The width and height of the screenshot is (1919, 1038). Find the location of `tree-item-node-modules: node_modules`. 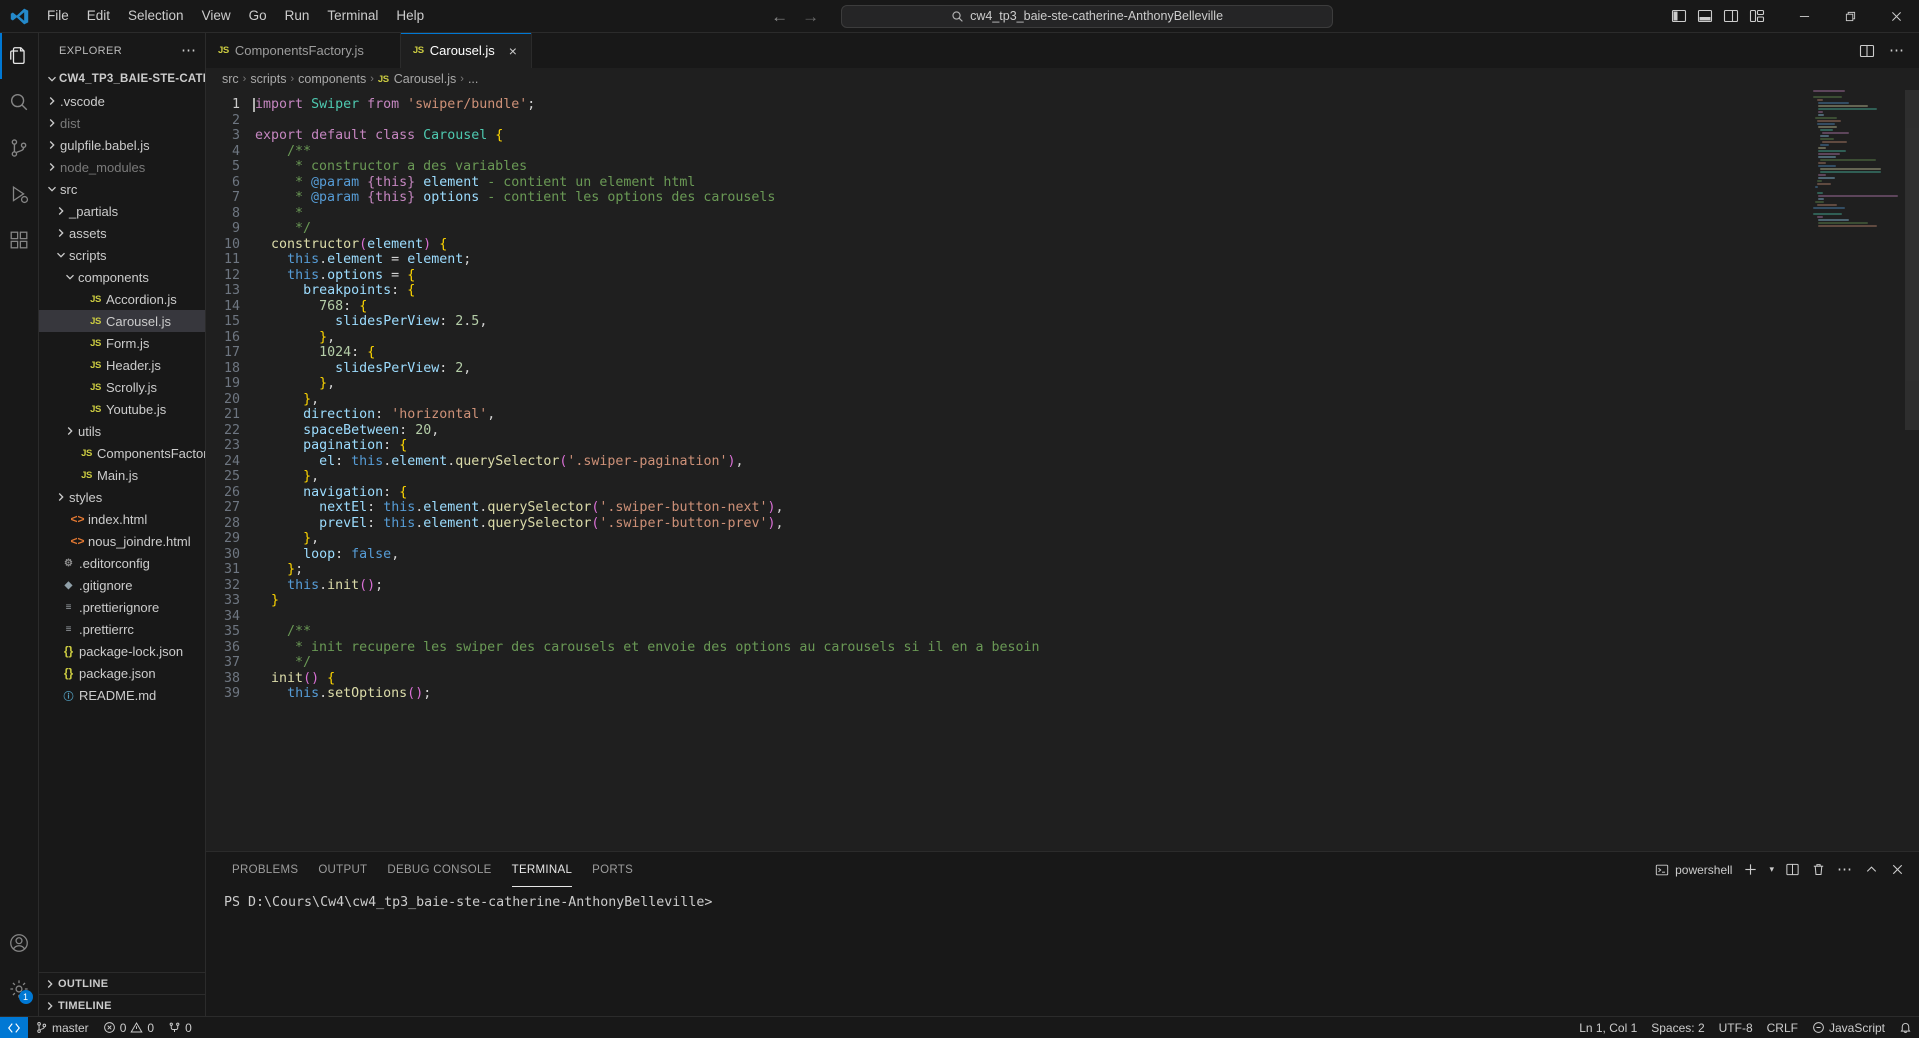

tree-item-node-modules: node_modules is located at coordinates (122, 167).